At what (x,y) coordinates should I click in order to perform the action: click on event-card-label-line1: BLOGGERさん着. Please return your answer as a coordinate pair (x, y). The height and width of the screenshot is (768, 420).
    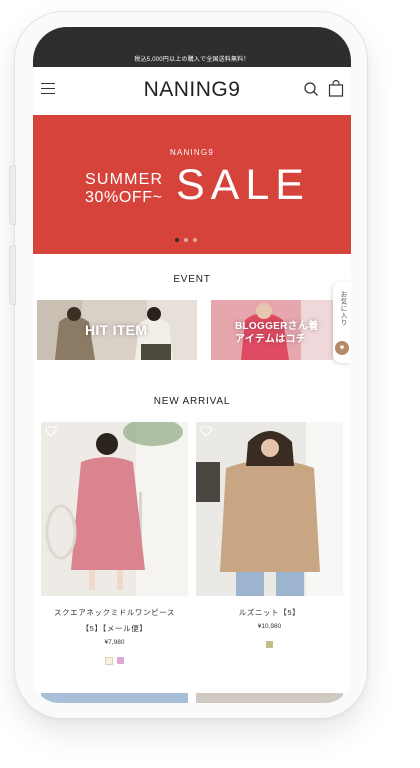
    Looking at the image, I should click on (277, 326).